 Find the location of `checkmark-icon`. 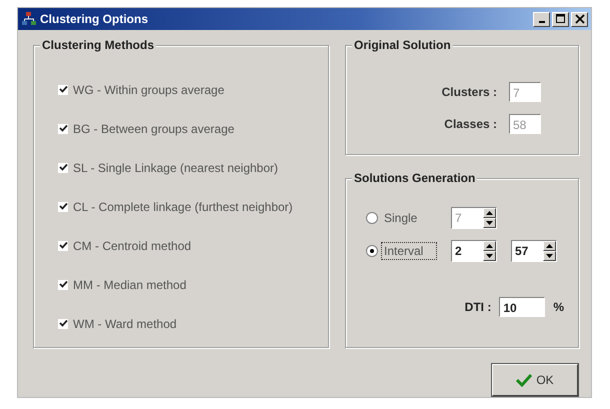

checkmark-icon is located at coordinates (524, 380).